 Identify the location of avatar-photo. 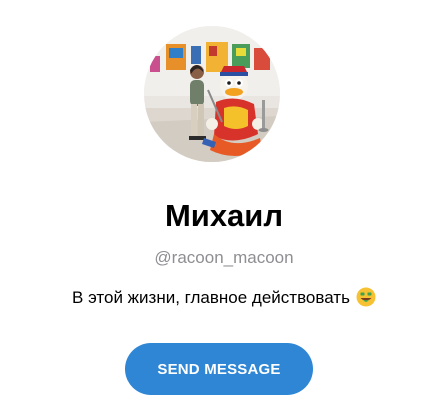
(212, 94).